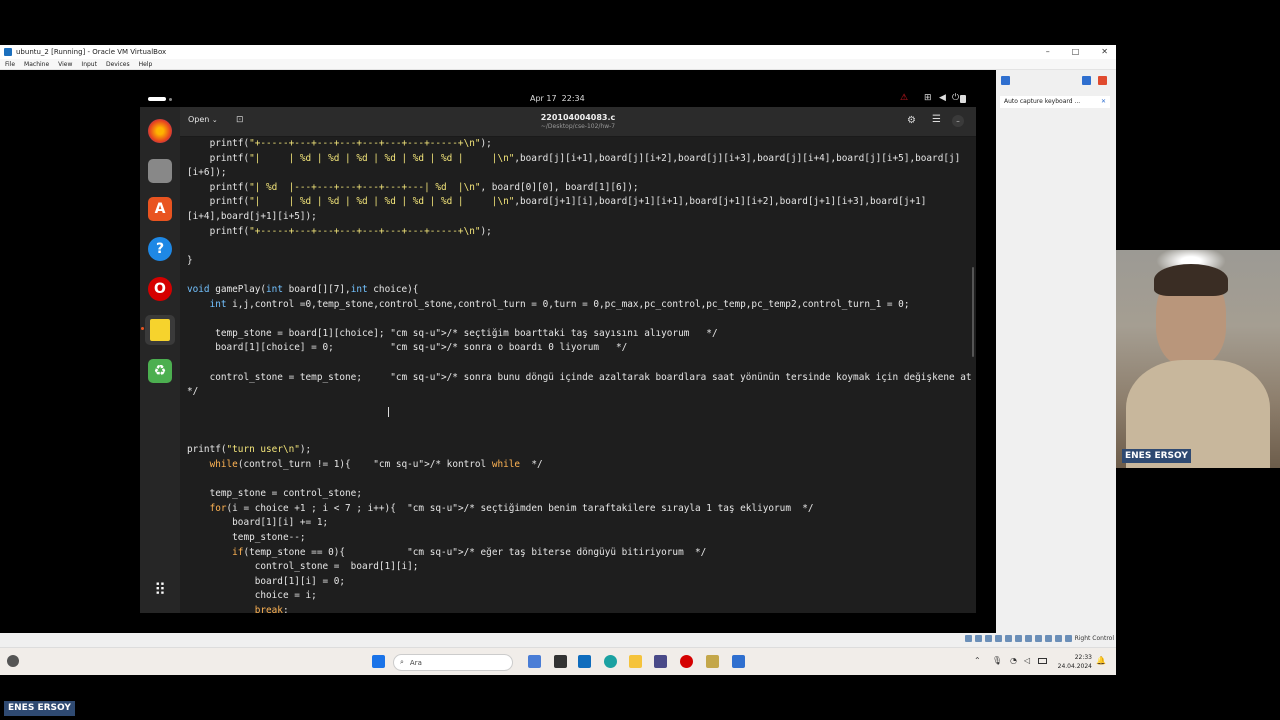 Image resolution: width=1280 pixels, height=720 pixels. What do you see at coordinates (146, 64) in the screenshot?
I see `menu-help: Help` at bounding box center [146, 64].